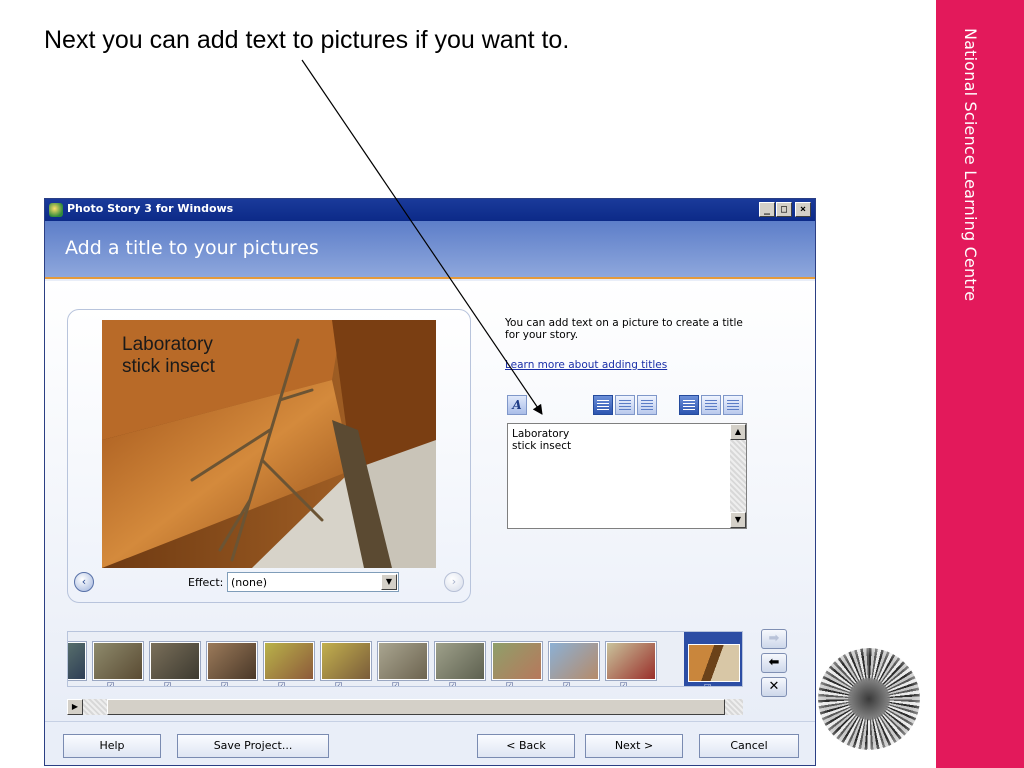 This screenshot has width=1024, height=768. I want to click on align-center-button, so click(625, 405).